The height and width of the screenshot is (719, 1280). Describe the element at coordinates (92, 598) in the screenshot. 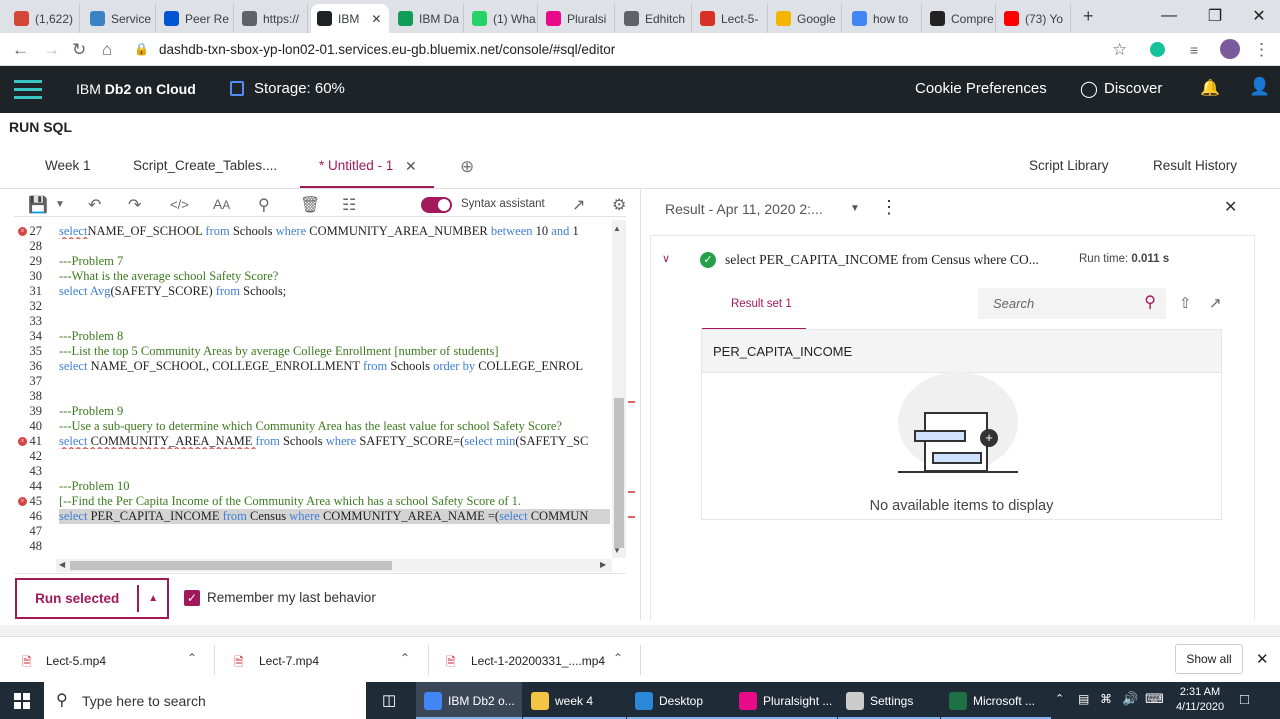

I see `run-selected-button: Run selected ▲` at that location.